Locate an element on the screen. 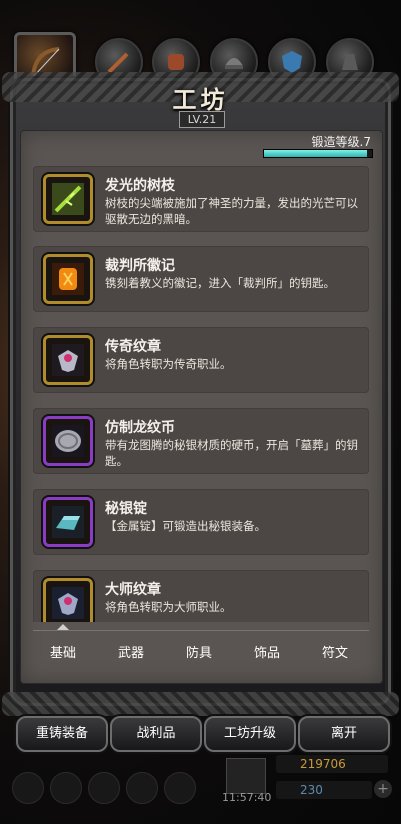 The image size is (401, 824). list-item: 传奇纹章 将角色转职为传奇职业。 is located at coordinates (201, 360).